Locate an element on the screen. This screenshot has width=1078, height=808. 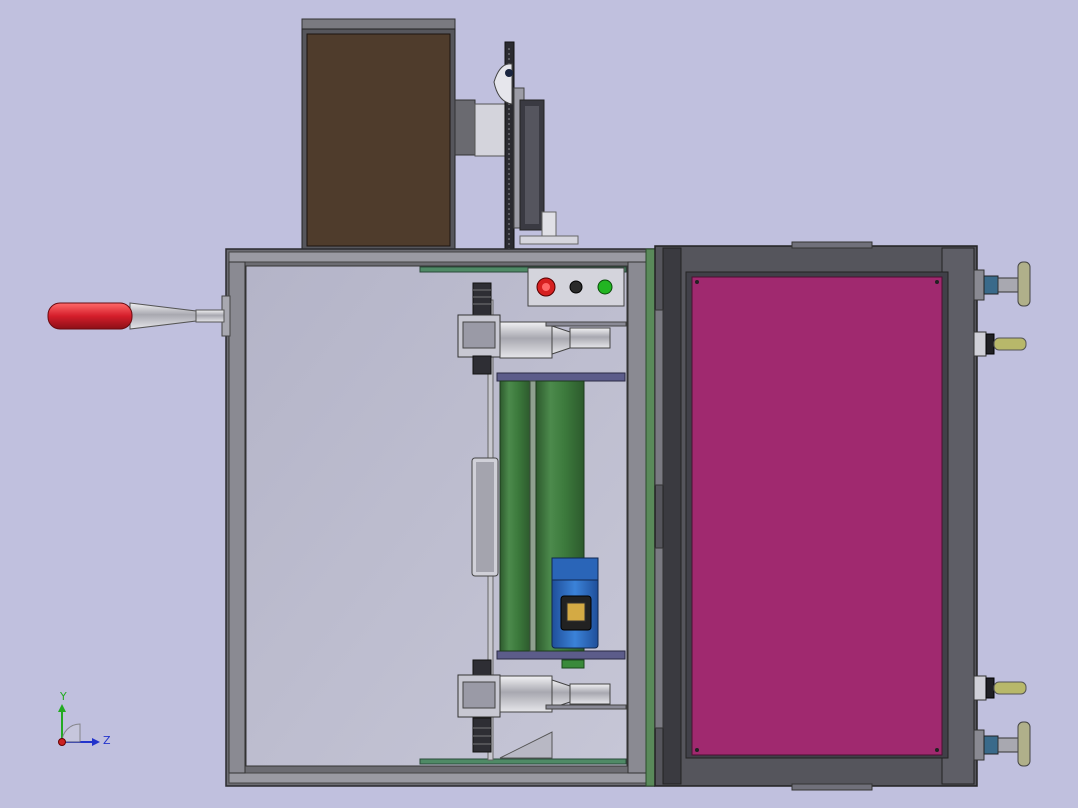
y-axis-label: Y is located at coordinates (63, 696).